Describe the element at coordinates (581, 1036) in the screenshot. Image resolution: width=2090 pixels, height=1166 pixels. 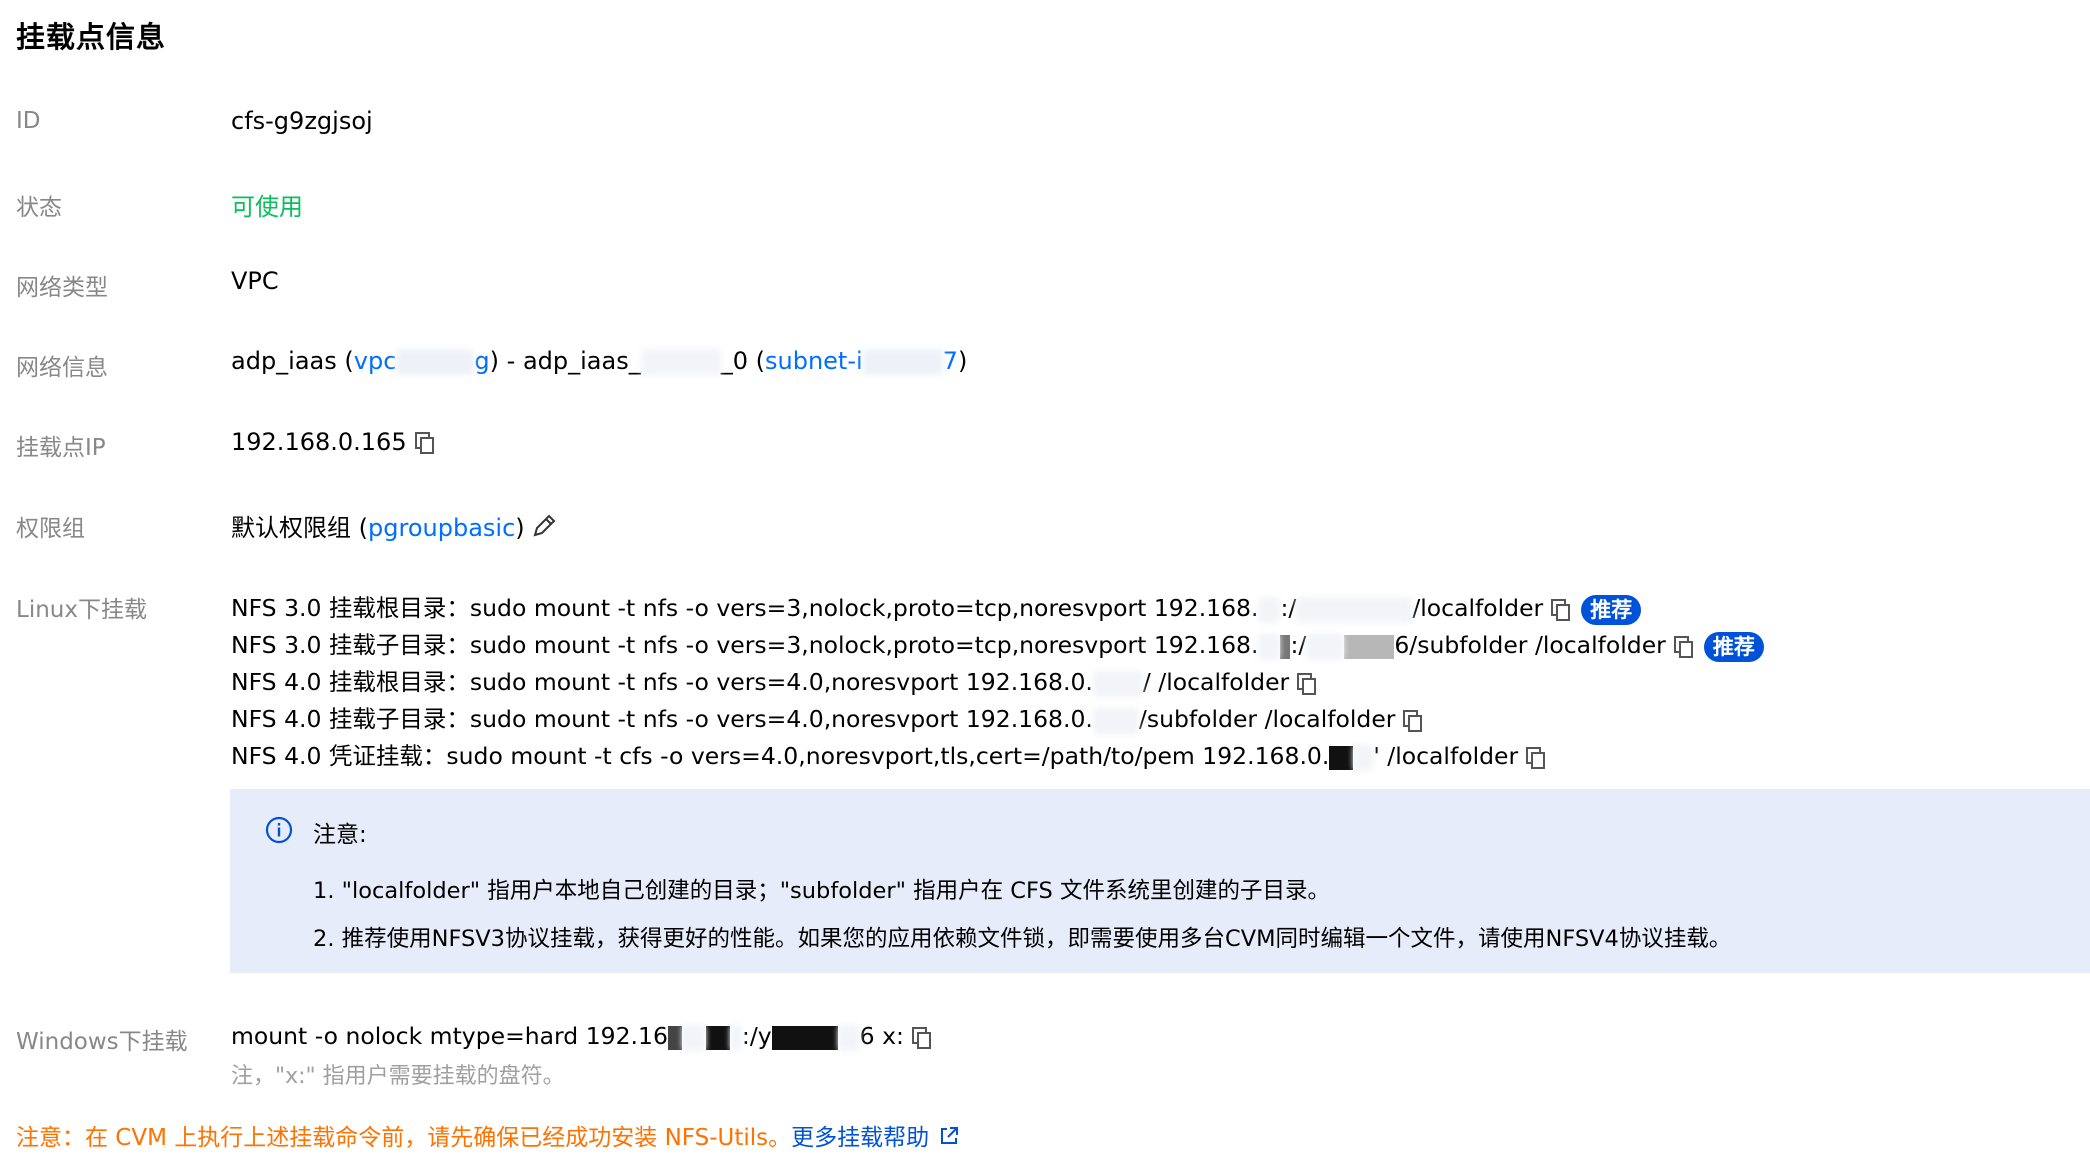
I see `windows-cmd: mount -o nolock mtype=hard 192.16:/y 6 x:` at that location.